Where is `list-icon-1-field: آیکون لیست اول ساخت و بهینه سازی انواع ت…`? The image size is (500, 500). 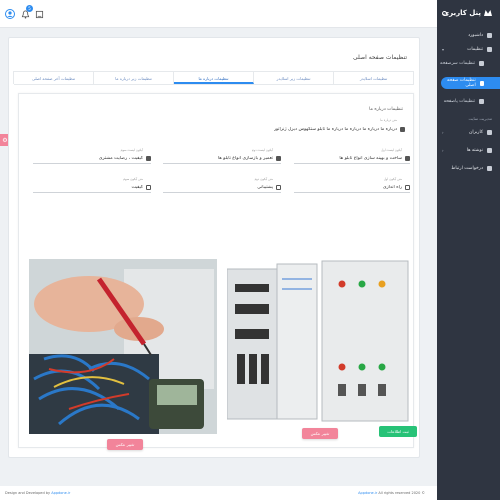
list-icon-1-field: آیکون لیست اول ساخت و بهینه سازی انواع ت… is located at coordinates (352, 157).